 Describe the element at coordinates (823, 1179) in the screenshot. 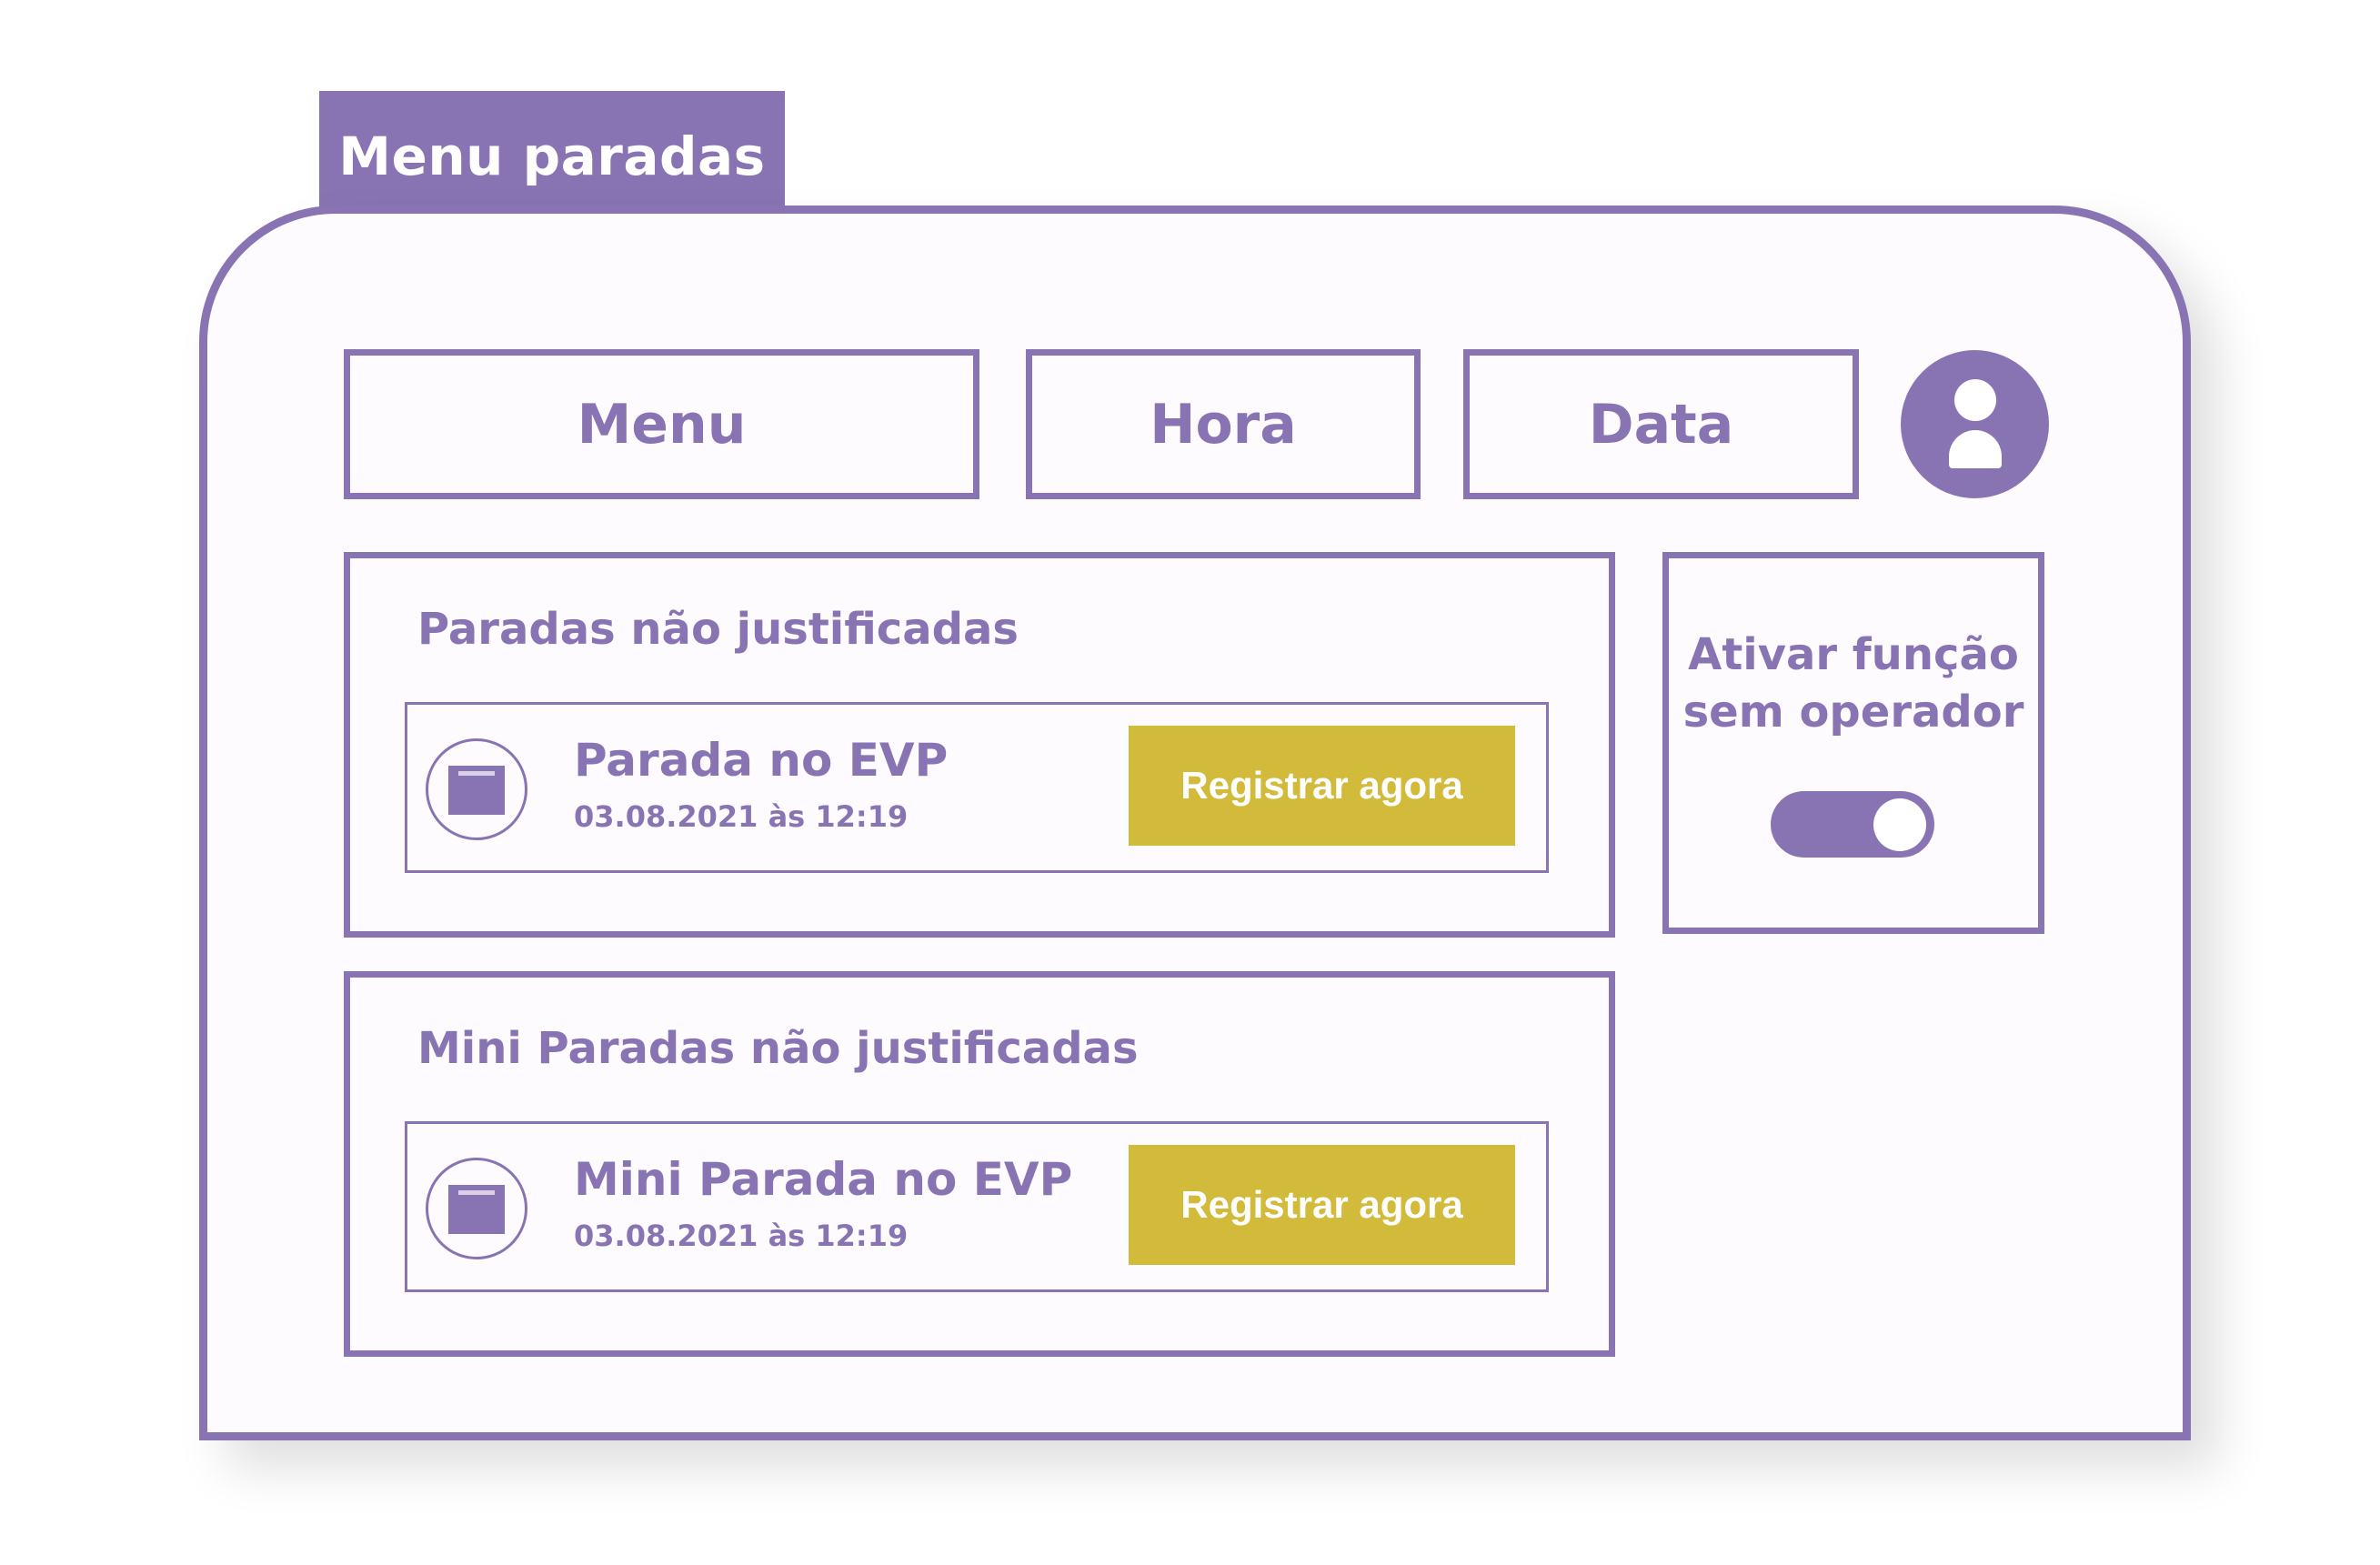

I see `mini-parada-item-title: Mini Parada no EVP` at that location.